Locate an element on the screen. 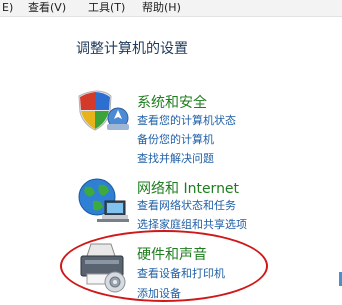 Image resolution: width=342 pixels, height=305 pixels. highlight-ellipse is located at coordinates (164, 266).